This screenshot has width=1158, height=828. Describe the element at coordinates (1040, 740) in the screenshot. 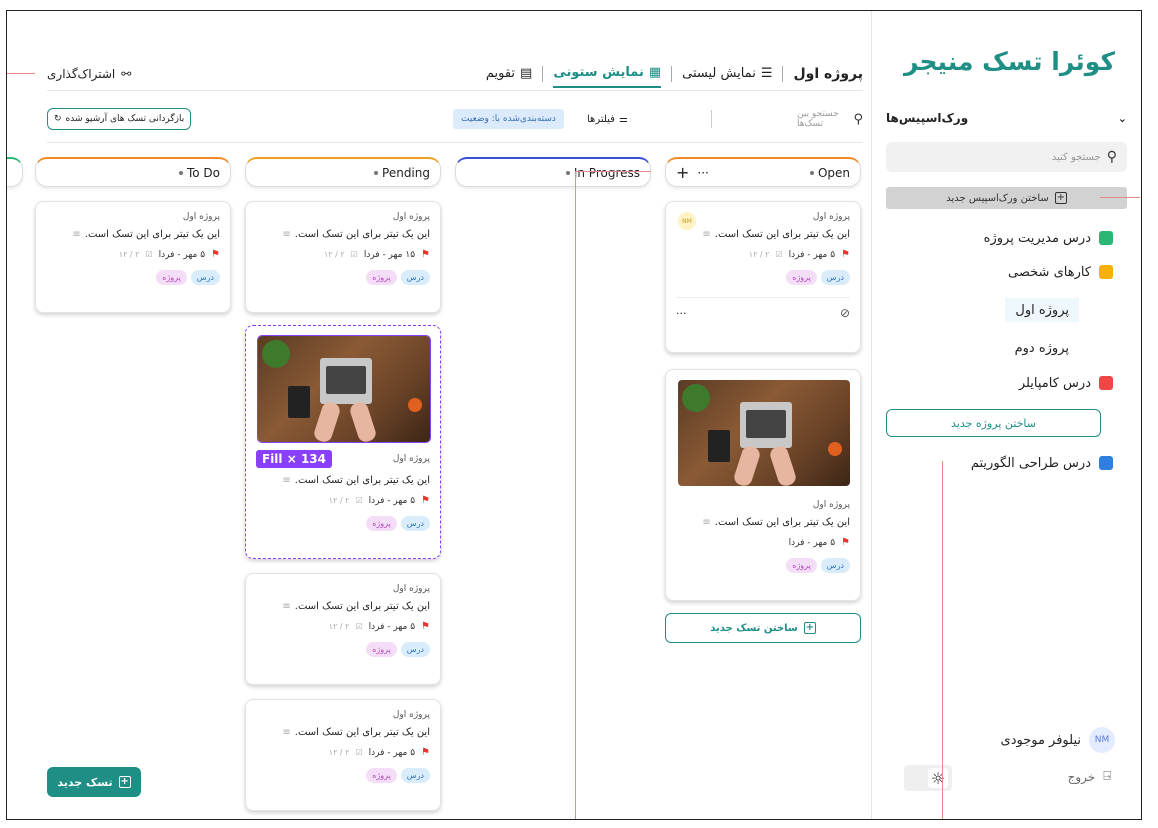

I see `user-name: نیلوفر موجودی` at that location.